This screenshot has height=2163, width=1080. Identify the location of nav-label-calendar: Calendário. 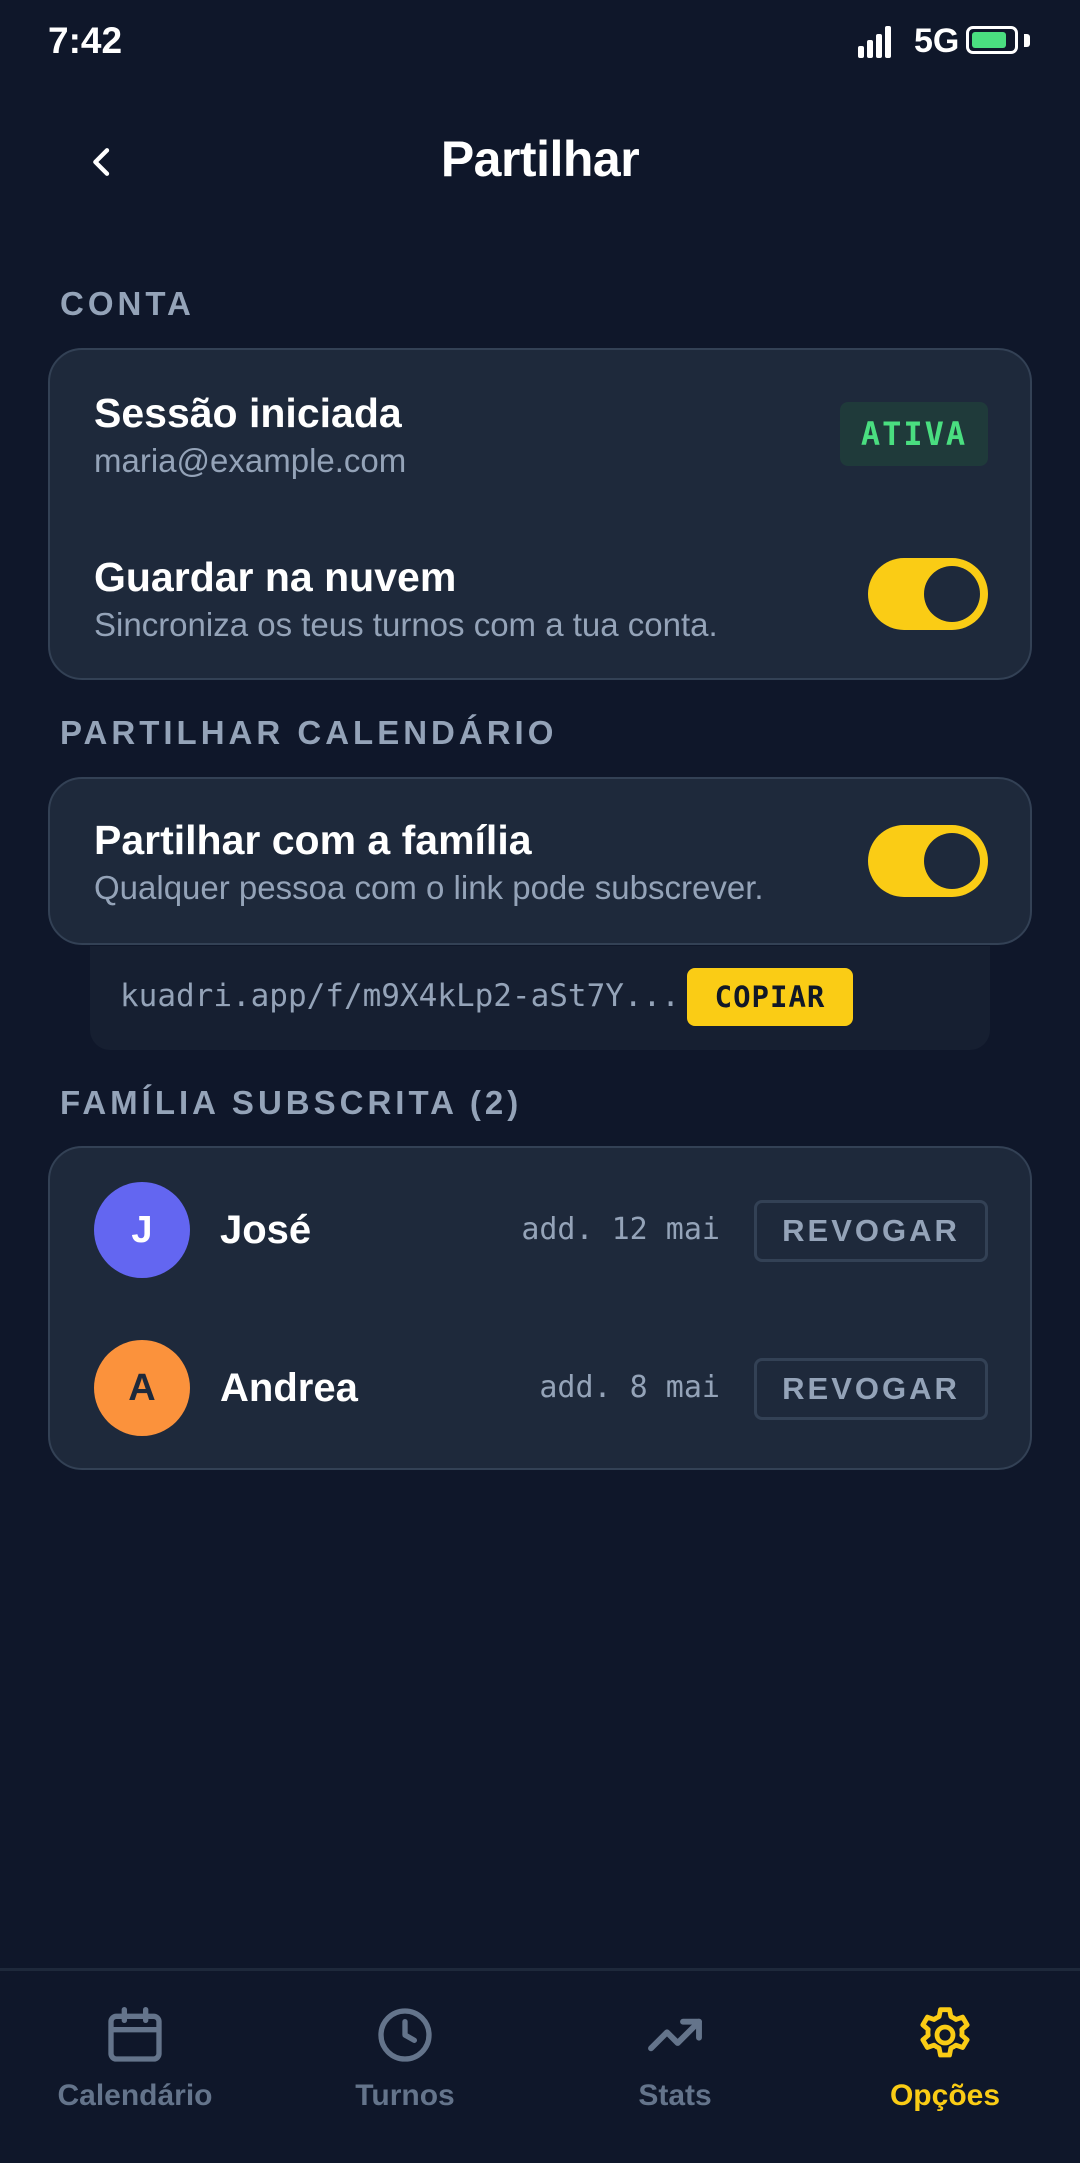
(135, 2095).